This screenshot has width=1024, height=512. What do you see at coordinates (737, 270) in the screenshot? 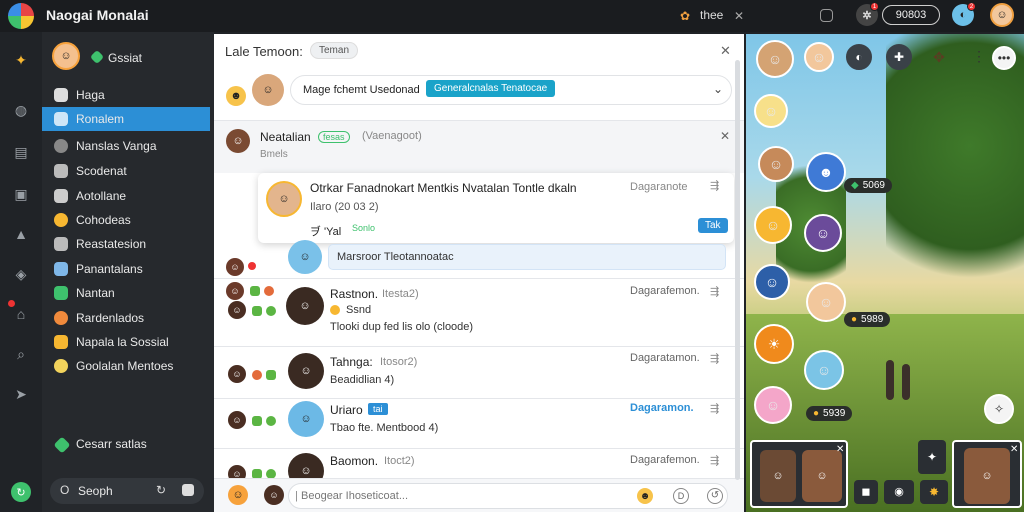
I see `scrollbar` at bounding box center [737, 270].